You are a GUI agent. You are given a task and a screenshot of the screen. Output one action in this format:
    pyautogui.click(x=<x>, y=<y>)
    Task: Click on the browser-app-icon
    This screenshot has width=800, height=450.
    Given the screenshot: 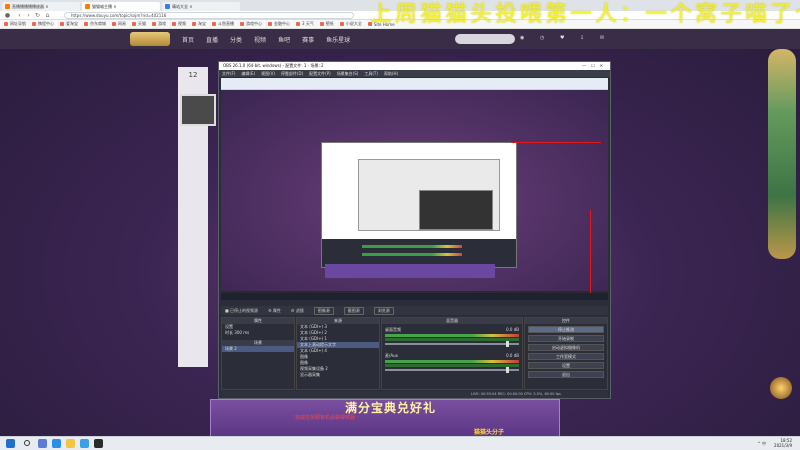 What is the action you would take?
    pyautogui.click(x=84, y=443)
    